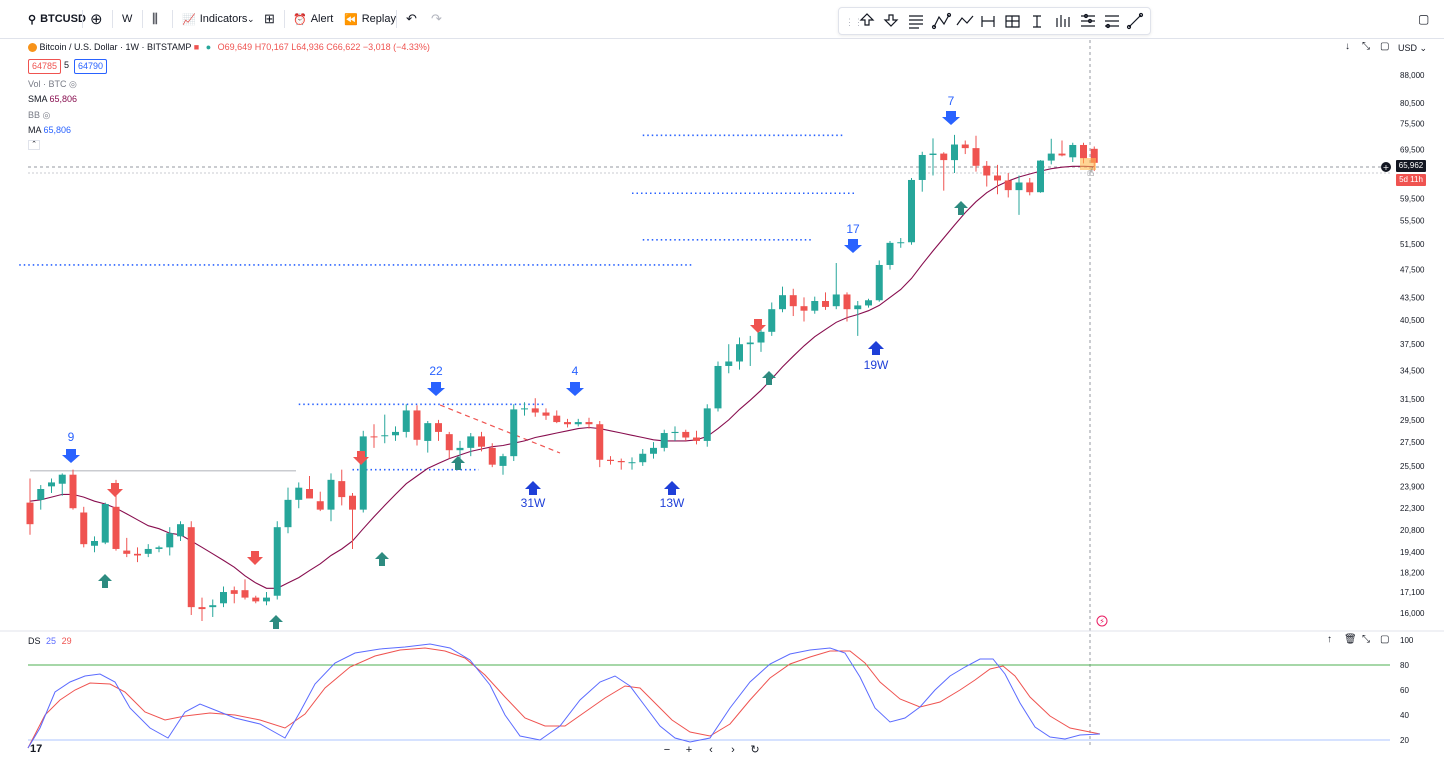 The image size is (1444, 758). I want to click on price-axis-label: 37,500, so click(1412, 344).